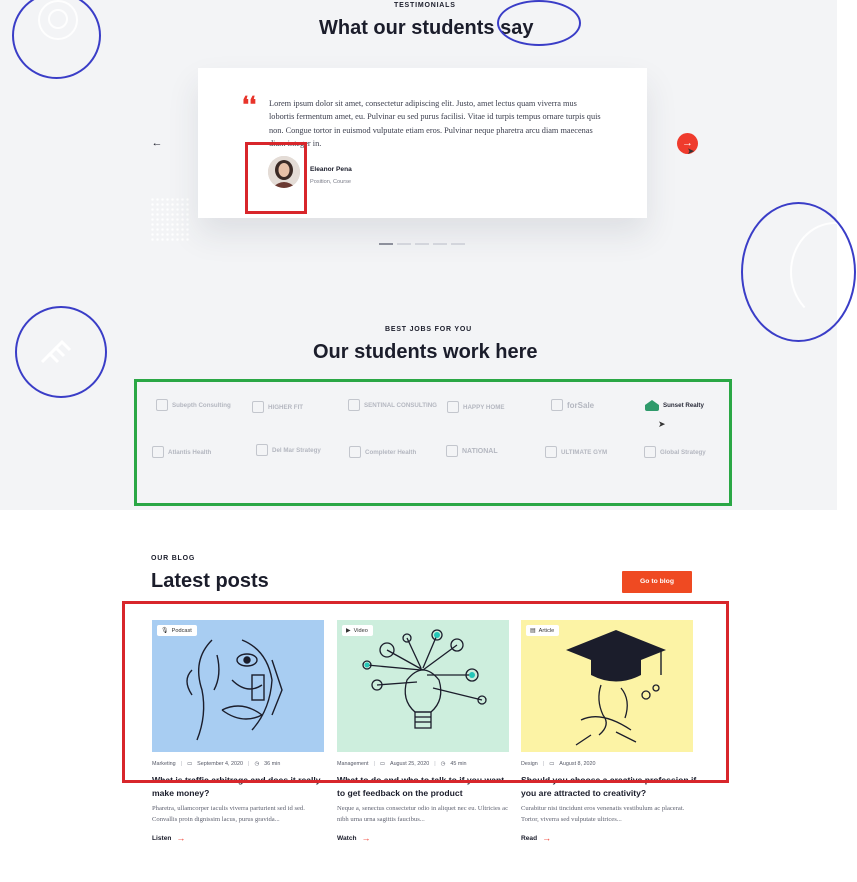 This screenshot has height=882, width=857. I want to click on carousel-pagination, so click(422, 244).